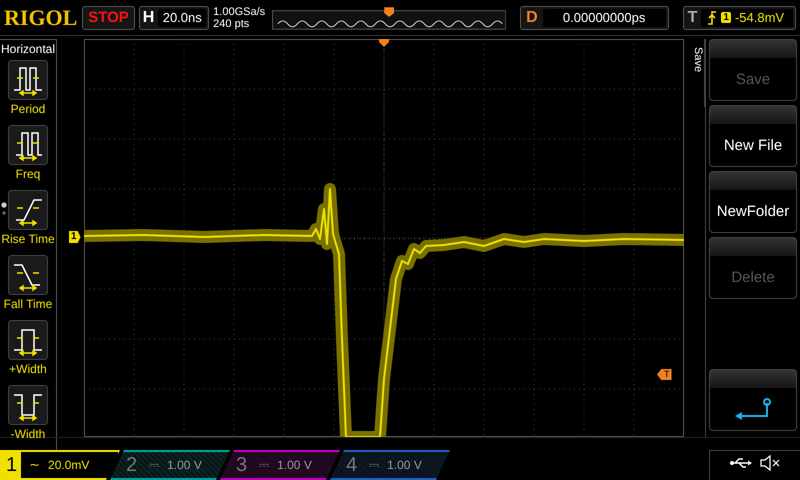  Describe the element at coordinates (75, 237) in the screenshot. I see `channel-marker: 1` at that location.